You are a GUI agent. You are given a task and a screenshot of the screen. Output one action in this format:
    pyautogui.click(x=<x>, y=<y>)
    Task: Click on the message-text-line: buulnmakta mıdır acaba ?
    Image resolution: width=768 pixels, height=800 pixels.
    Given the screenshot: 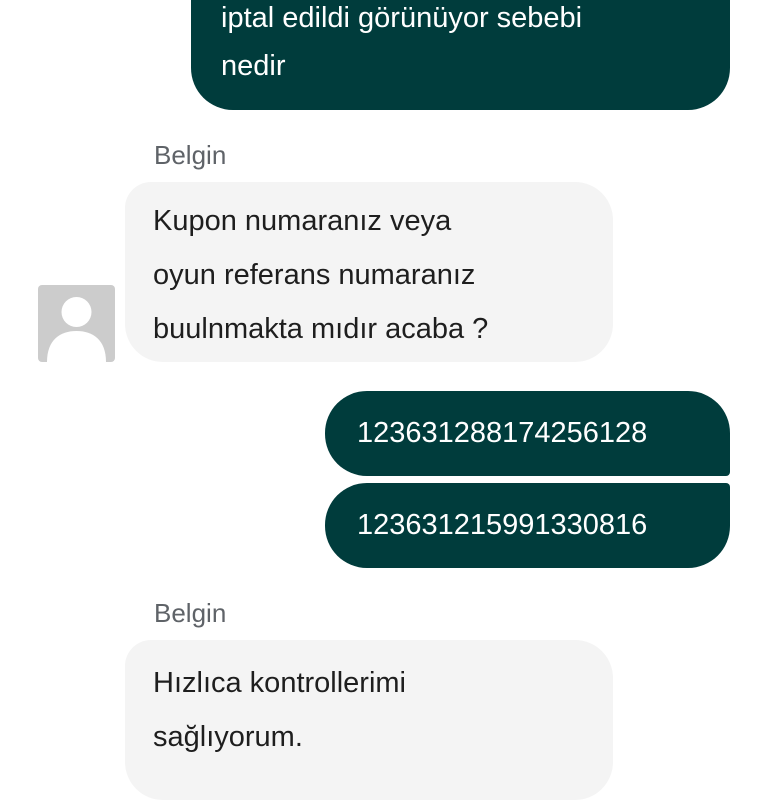 What is the action you would take?
    pyautogui.click(x=321, y=329)
    